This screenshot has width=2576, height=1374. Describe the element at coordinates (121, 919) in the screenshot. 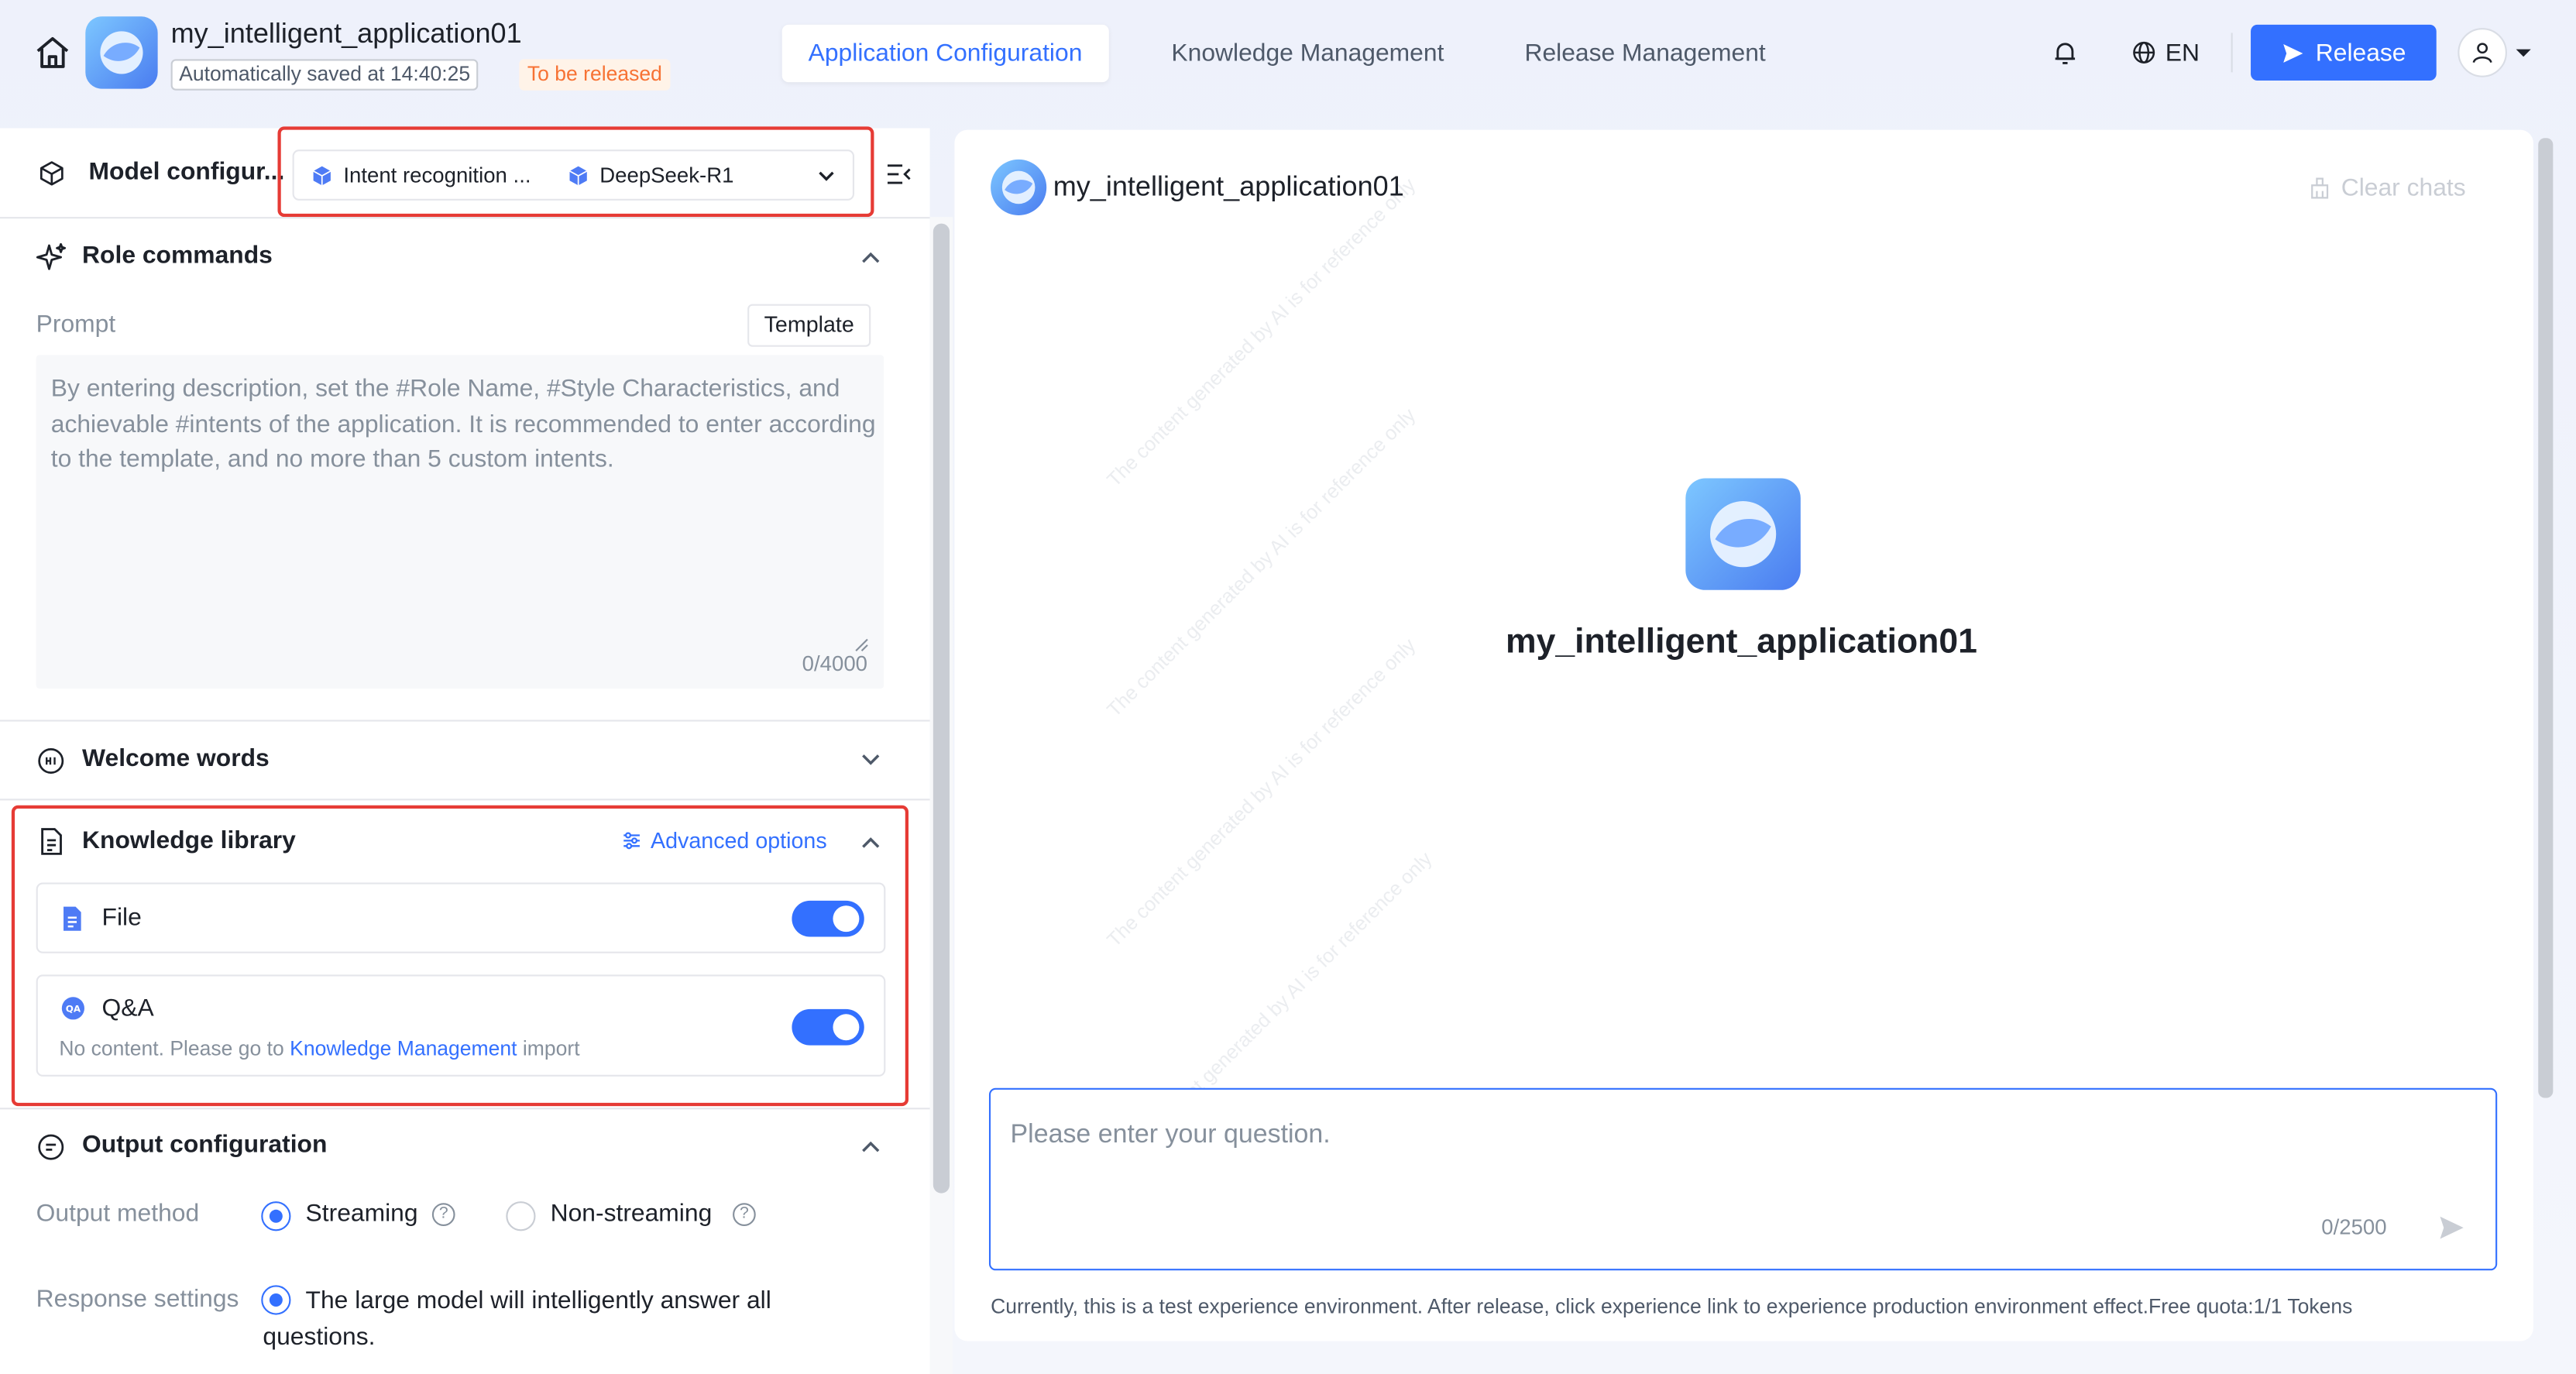

I see `file-label: File` at that location.